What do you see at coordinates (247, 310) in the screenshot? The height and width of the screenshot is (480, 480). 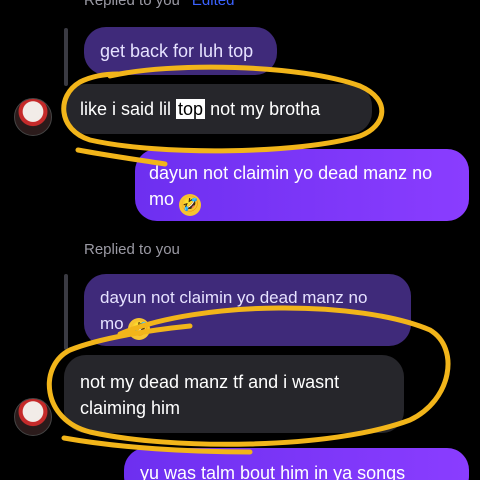 I see `quoted-message: dayun not claimin yo dead manz no mo 🤣` at bounding box center [247, 310].